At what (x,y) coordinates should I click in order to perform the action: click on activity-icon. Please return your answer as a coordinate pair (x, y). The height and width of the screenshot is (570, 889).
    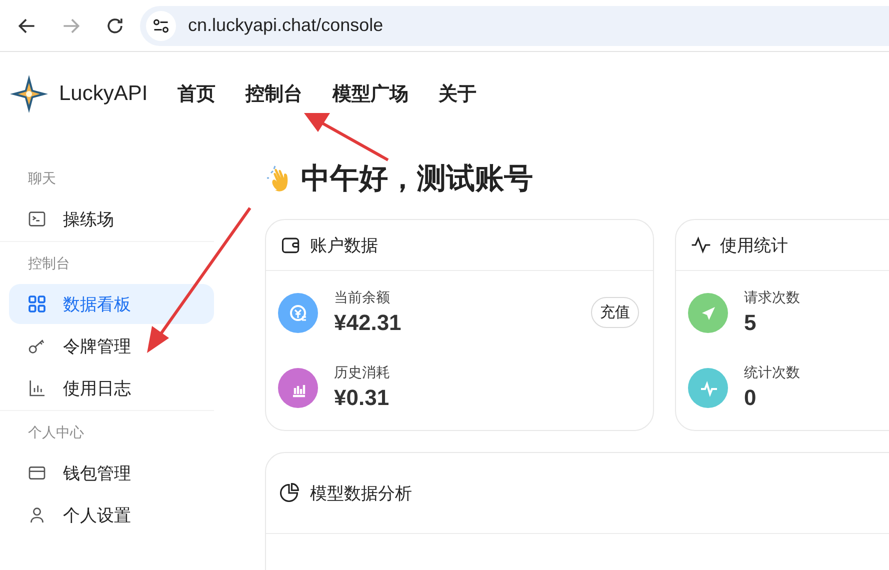
    Looking at the image, I should click on (701, 245).